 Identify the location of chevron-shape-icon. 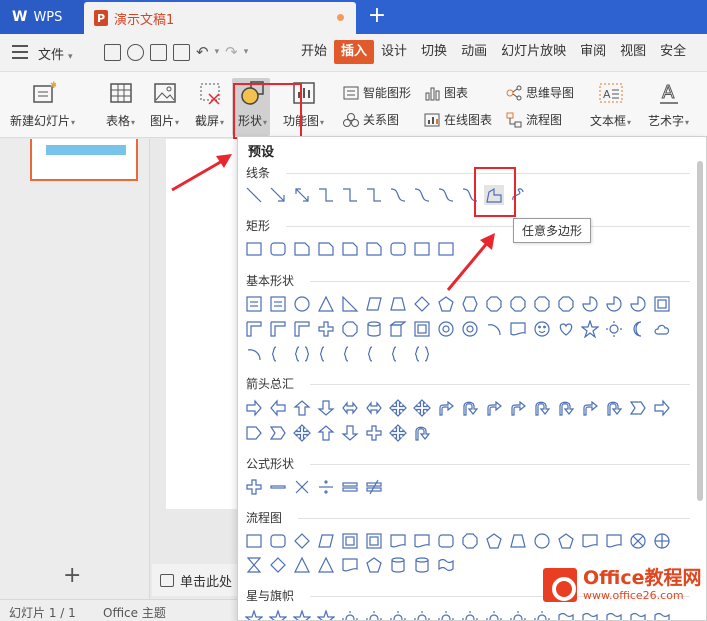
(254, 433).